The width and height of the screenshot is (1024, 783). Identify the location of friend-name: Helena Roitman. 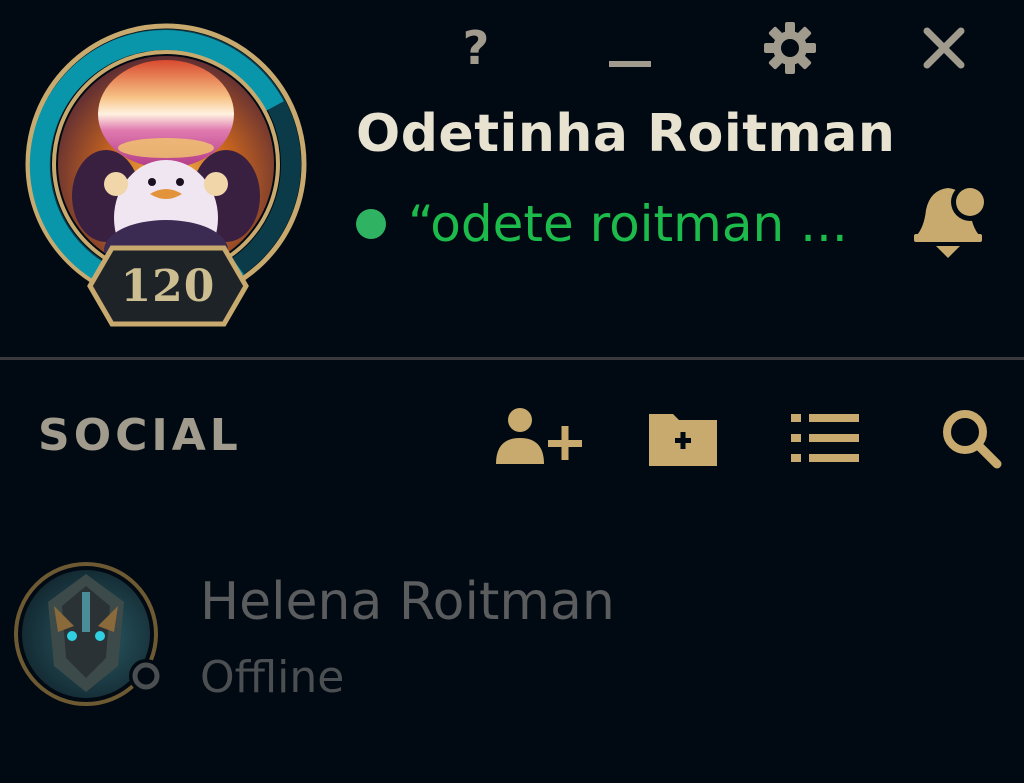
(407, 602).